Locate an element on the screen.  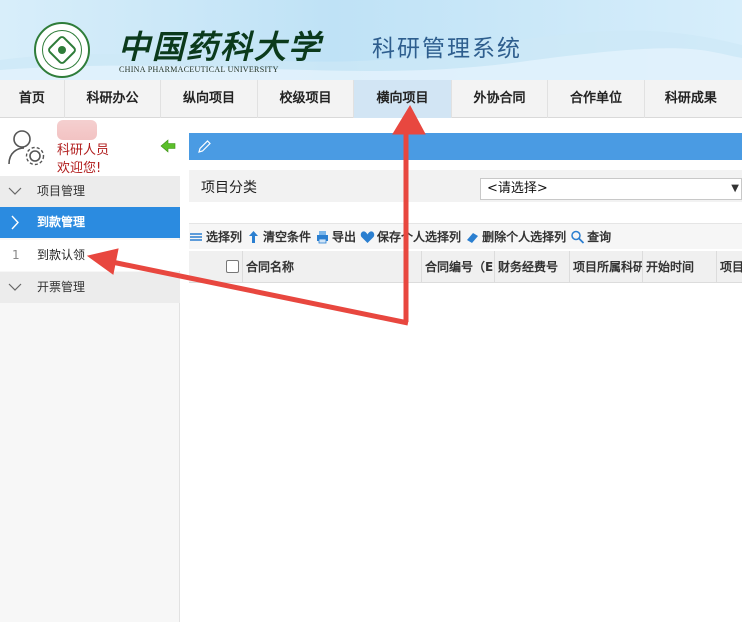
nav-item-research-office: 科研办公 is located at coordinates (113, 99).